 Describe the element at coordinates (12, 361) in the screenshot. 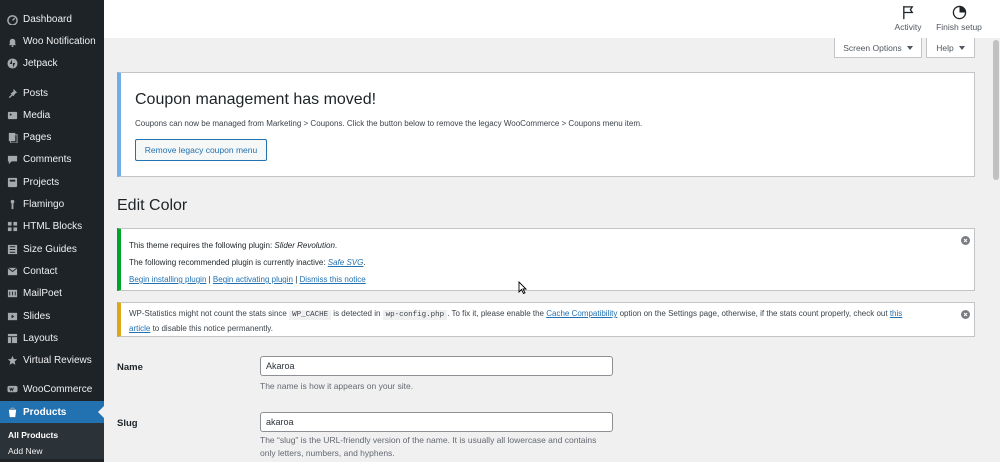

I see `star-icon` at that location.